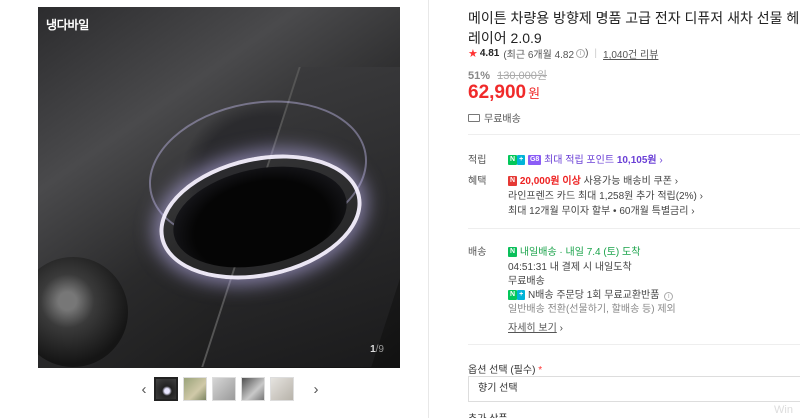  I want to click on option-label-text: 옵션 선택 (필수), so click(502, 370).